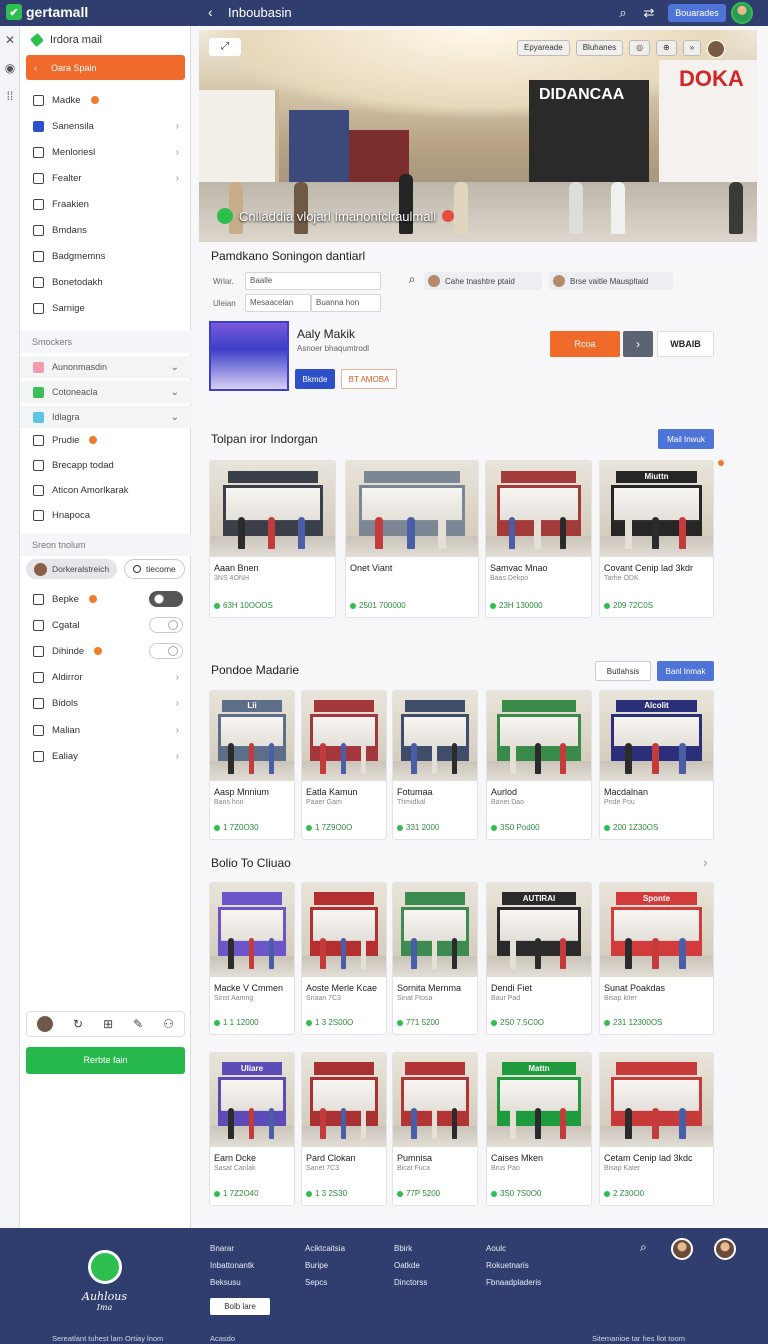 This screenshot has width=768, height=1344. Describe the element at coordinates (325, 1248) in the screenshot. I see `footer-link: Aciktcaitsia` at that location.